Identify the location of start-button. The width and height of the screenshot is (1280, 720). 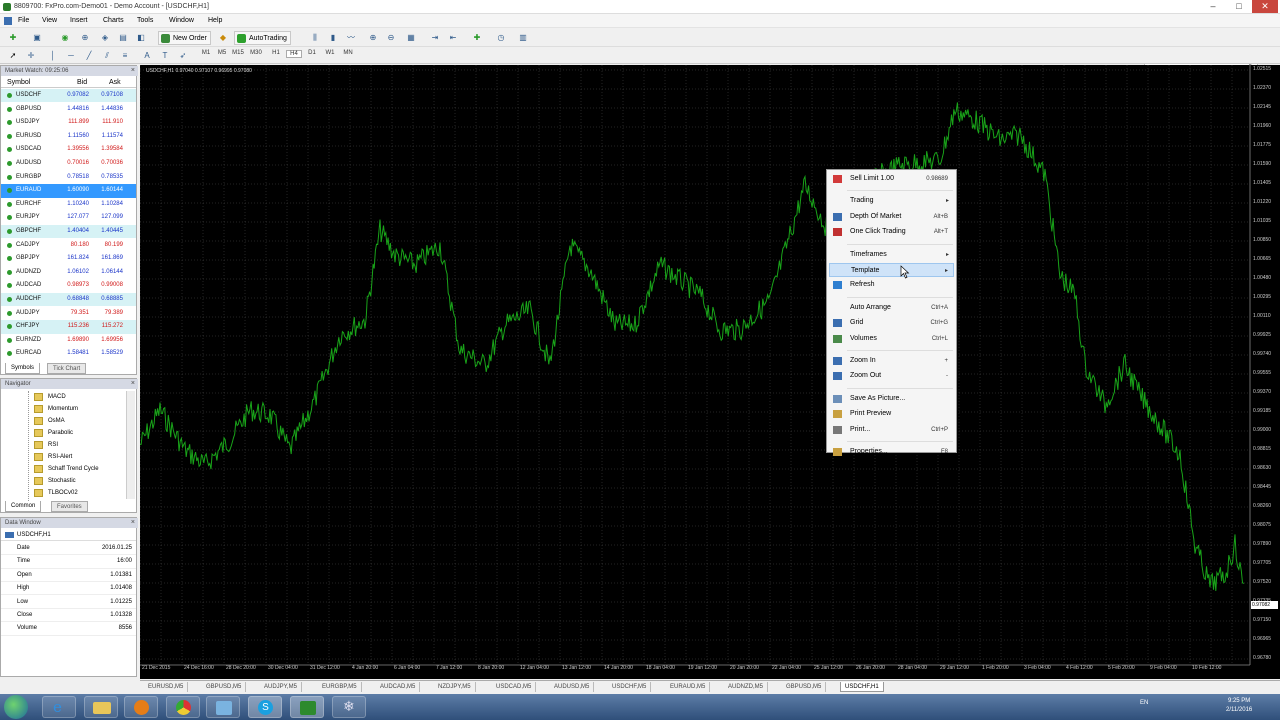
(16, 707).